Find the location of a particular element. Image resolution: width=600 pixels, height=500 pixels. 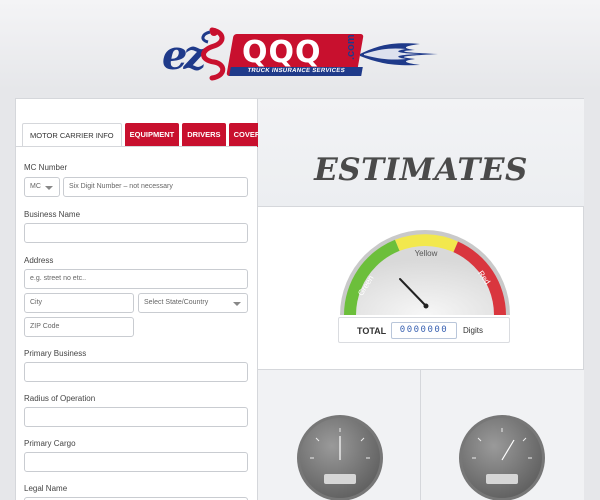

primary-business-input is located at coordinates (136, 372).